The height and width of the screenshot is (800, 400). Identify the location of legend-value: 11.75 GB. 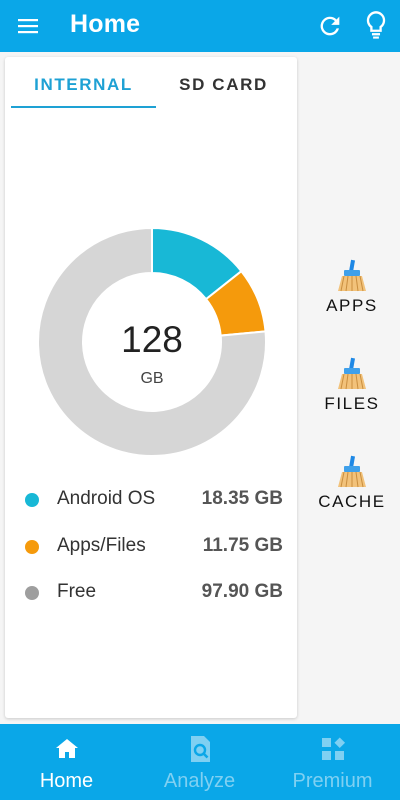
(242, 545).